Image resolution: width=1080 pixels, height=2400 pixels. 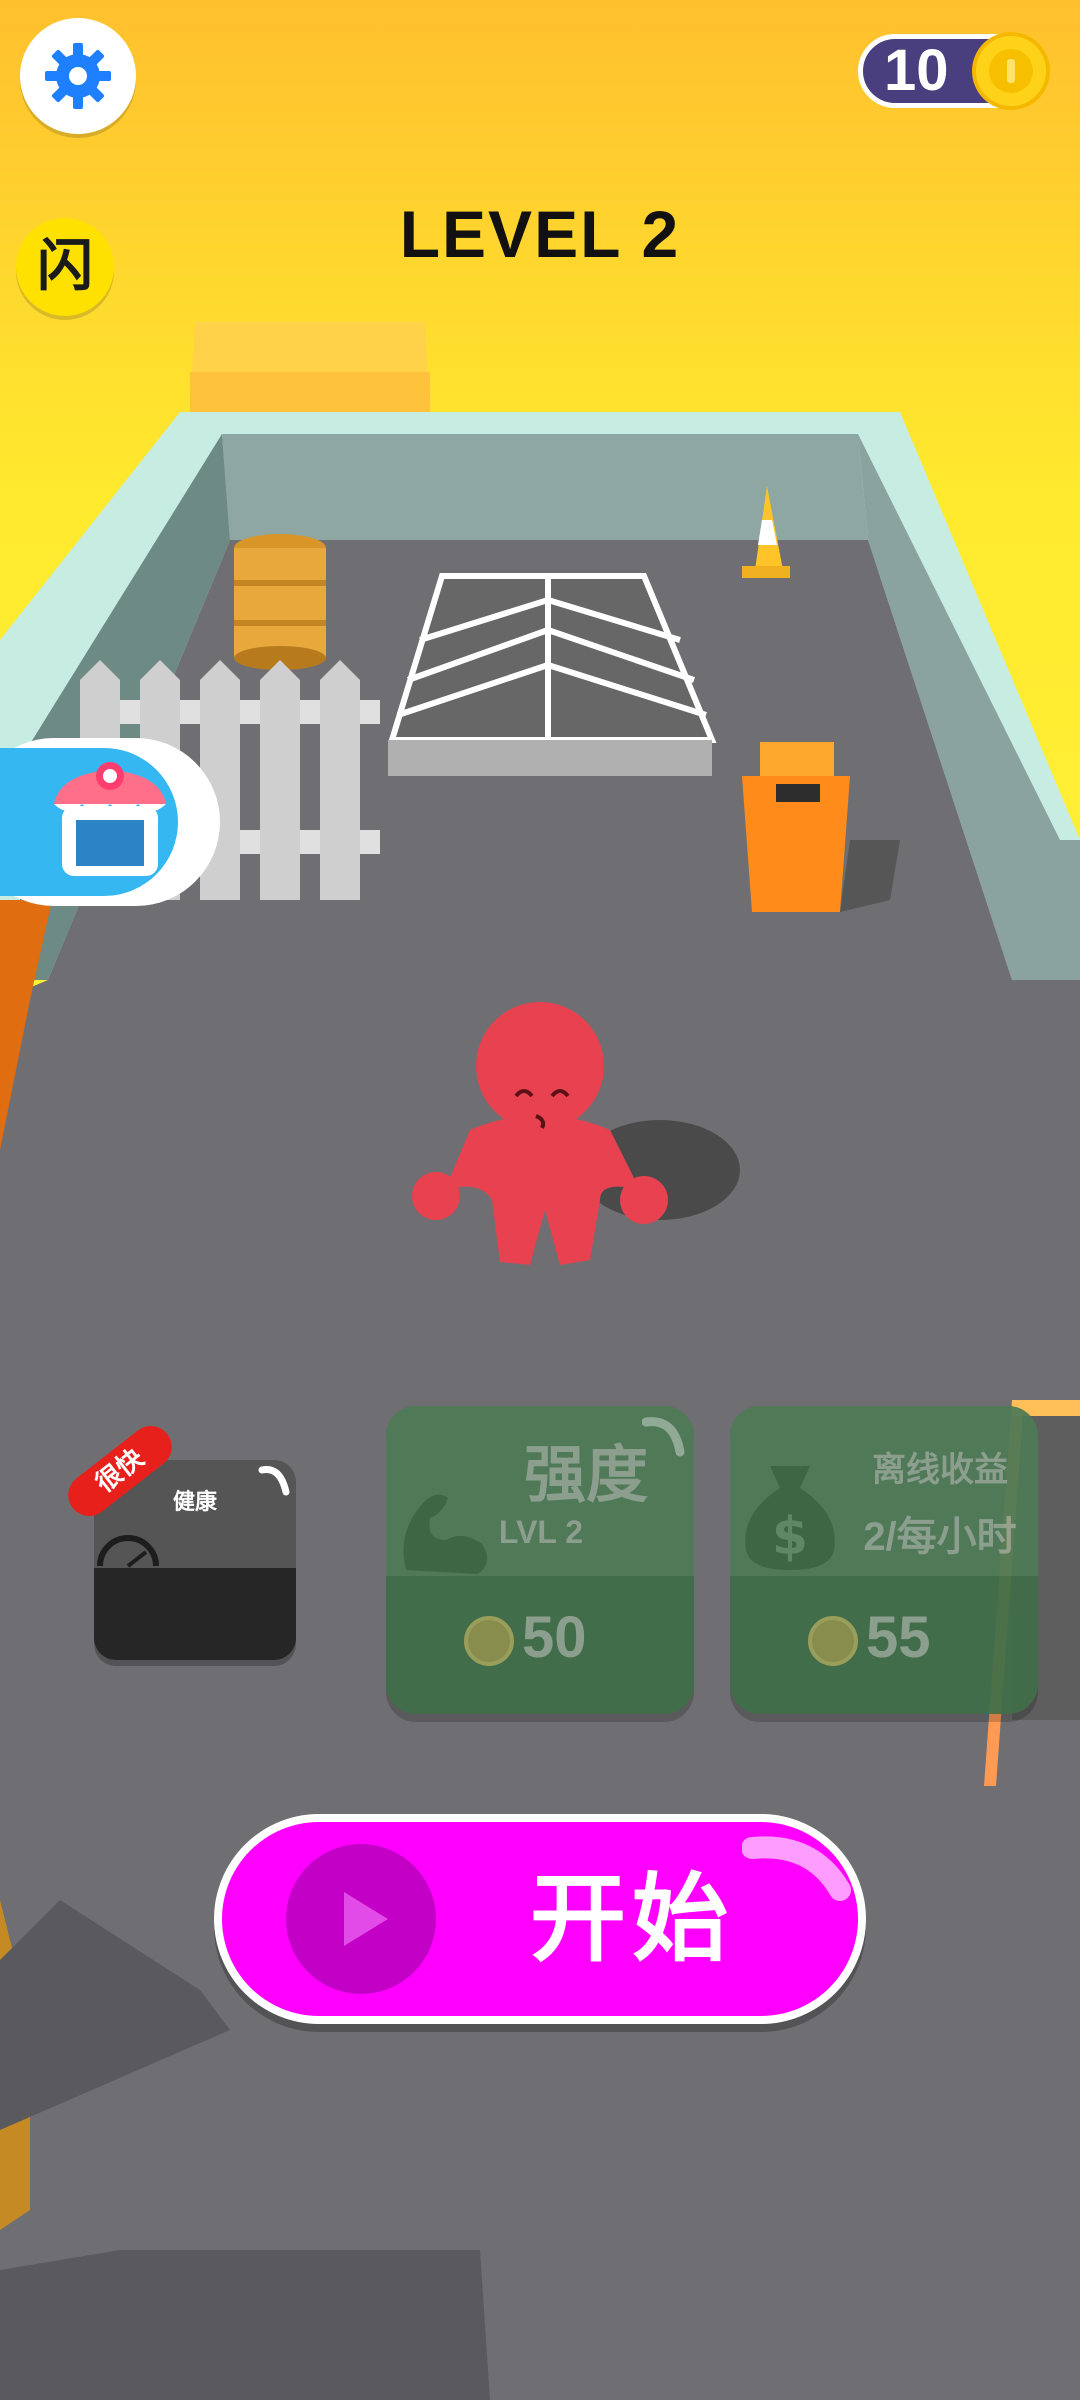 I want to click on offline-rate: 2/每小时, so click(x=940, y=1537).